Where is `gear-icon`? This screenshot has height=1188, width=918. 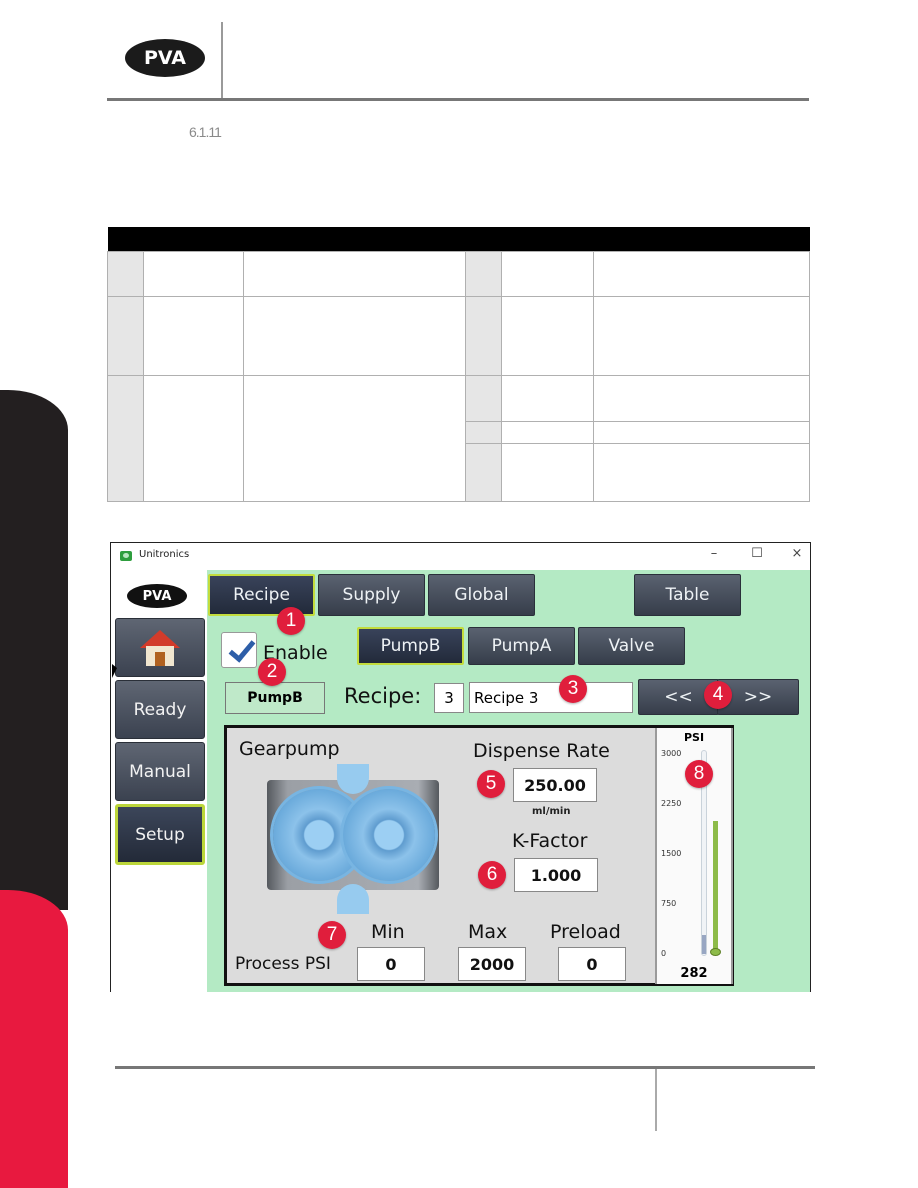 gear-icon is located at coordinates (389, 835).